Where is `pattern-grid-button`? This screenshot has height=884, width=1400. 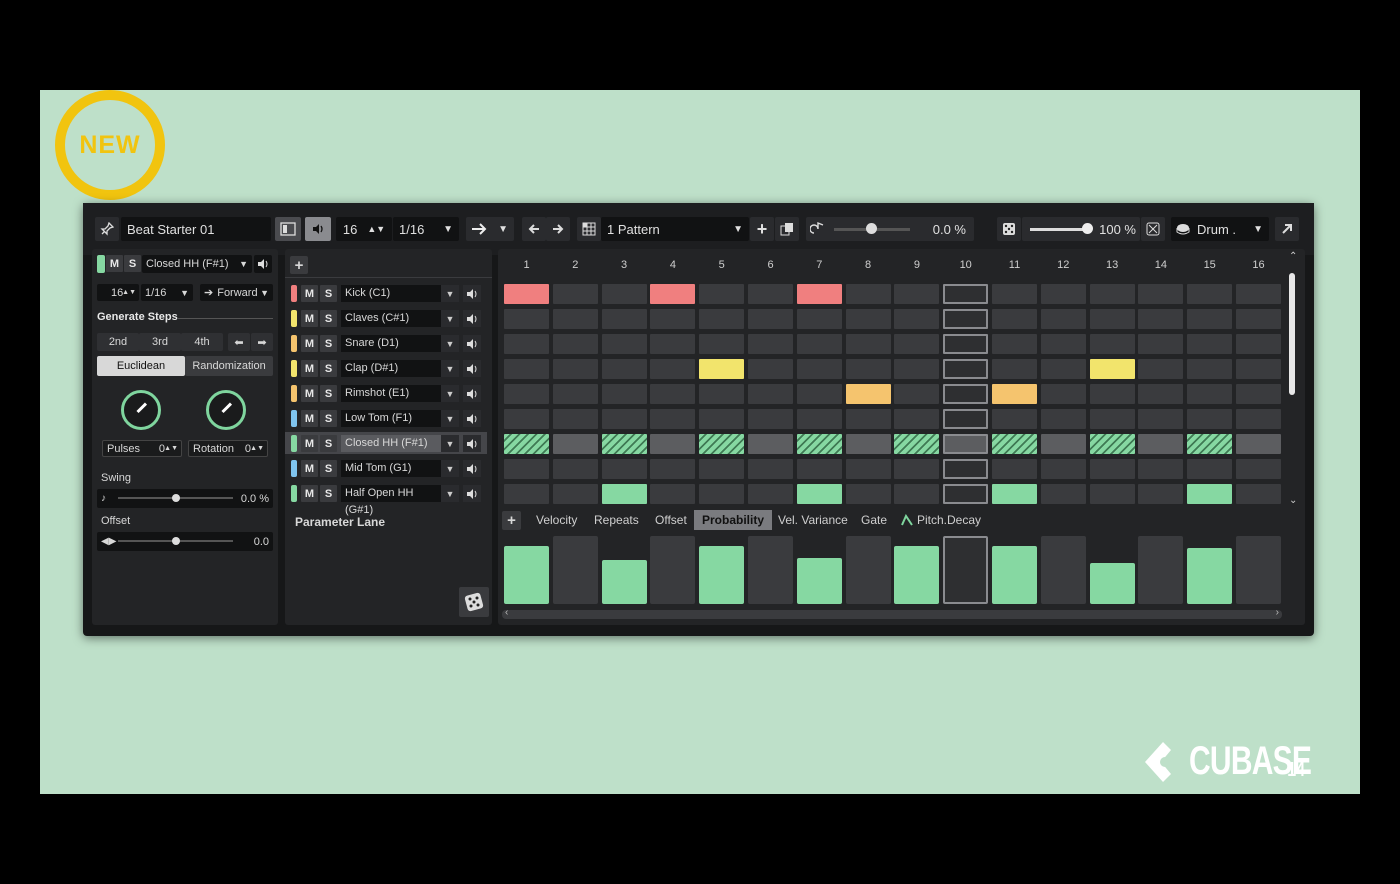 pattern-grid-button is located at coordinates (589, 229).